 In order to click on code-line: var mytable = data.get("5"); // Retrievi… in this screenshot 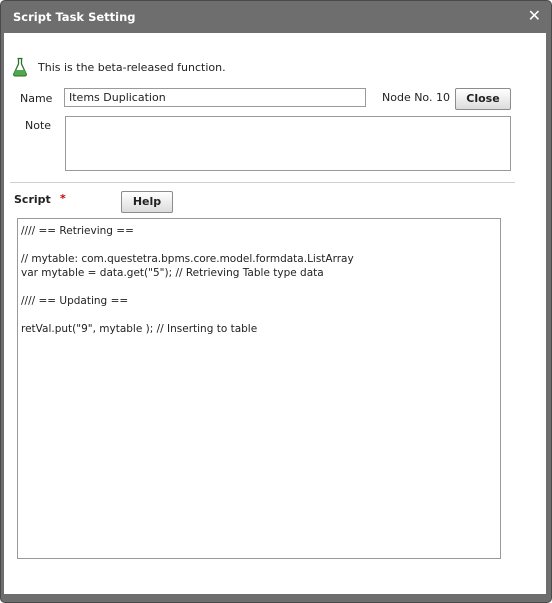, I will do `click(172, 273)`.